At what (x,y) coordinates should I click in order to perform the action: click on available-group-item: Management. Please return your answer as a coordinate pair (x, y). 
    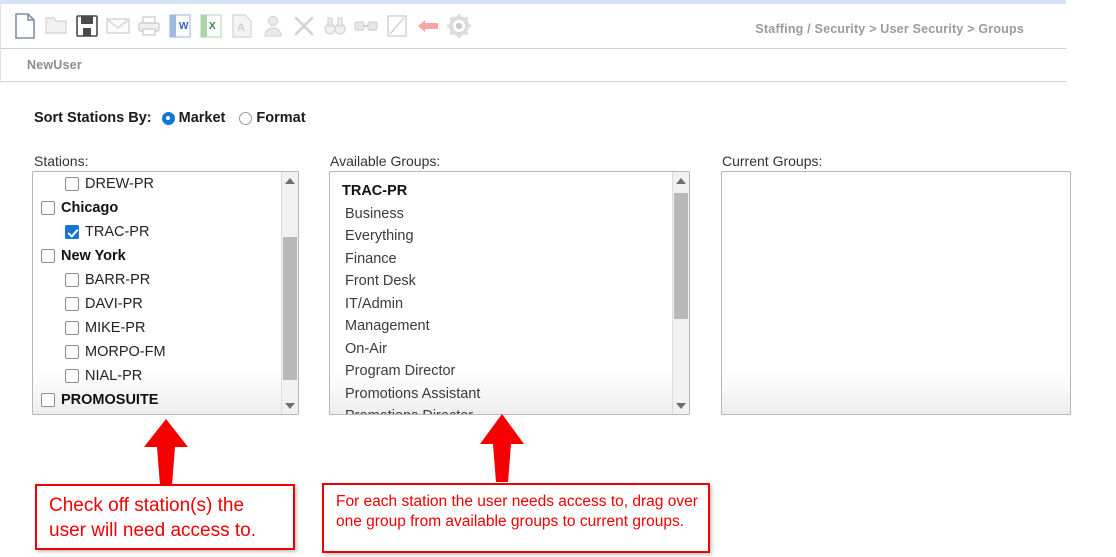
    Looking at the image, I should click on (500, 326).